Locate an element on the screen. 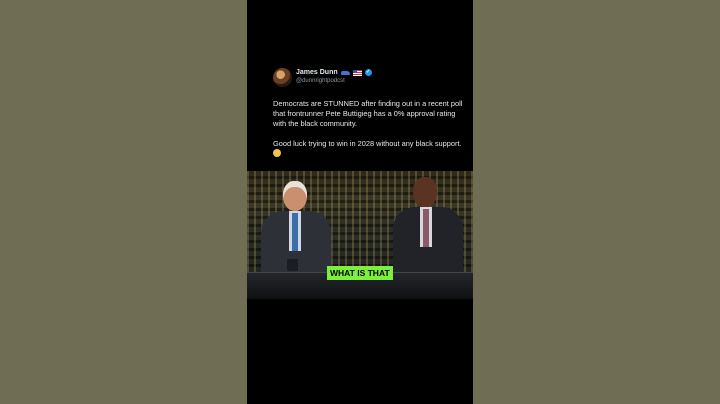 The image size is (720, 404). verified-badge-icon: ✓ is located at coordinates (368, 72).